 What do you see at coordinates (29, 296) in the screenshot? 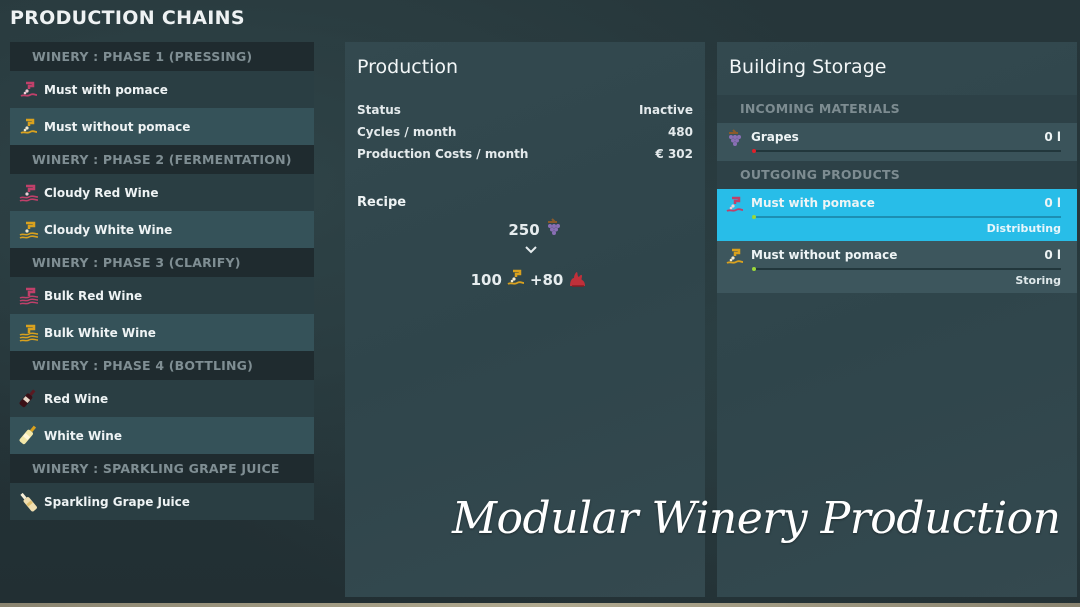
I see `bulk-red-wine-icon` at bounding box center [29, 296].